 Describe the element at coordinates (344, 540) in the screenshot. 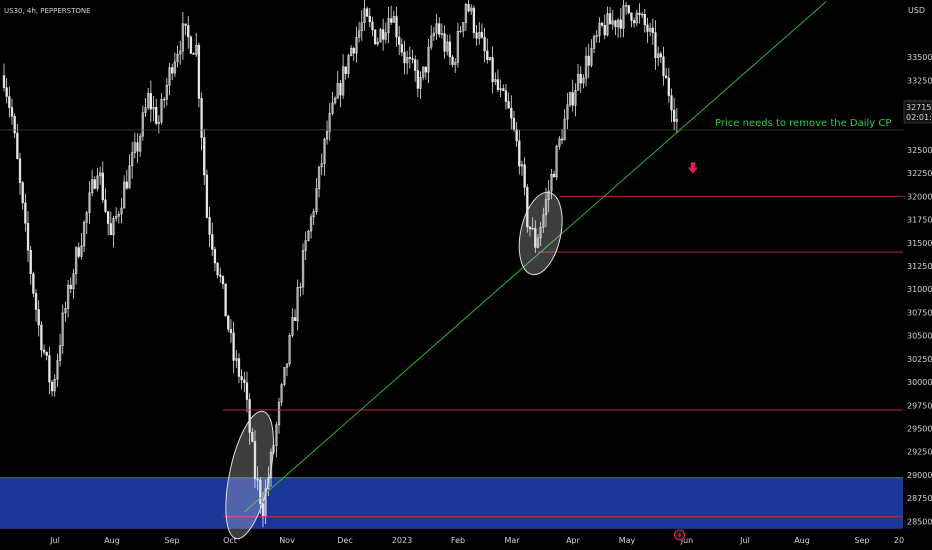

I see `x-tick-label: Dec` at that location.